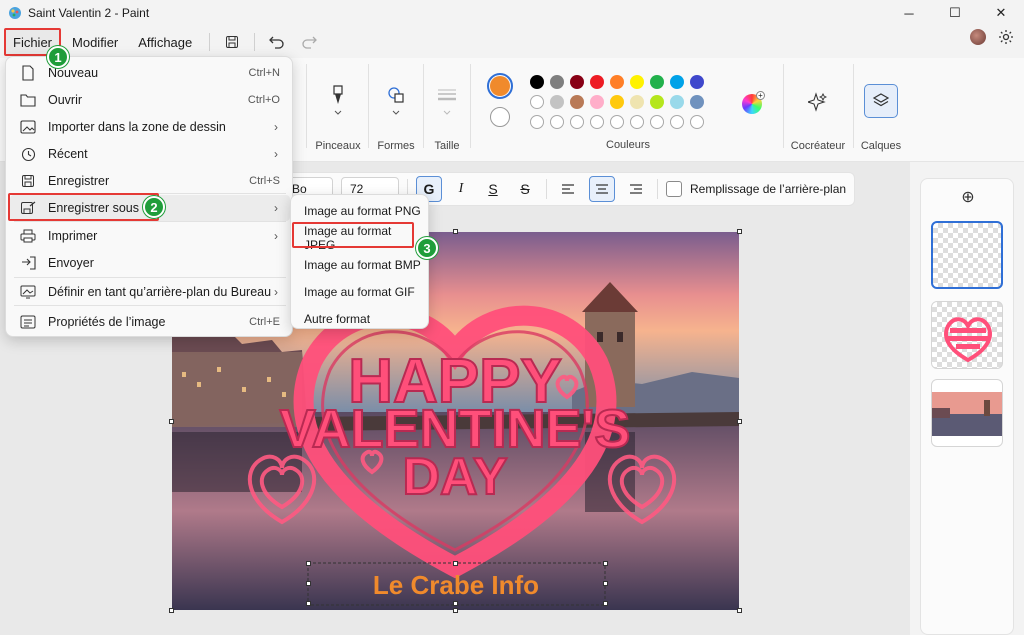 The height and width of the screenshot is (635, 1024). Describe the element at coordinates (165, 42) in the screenshot. I see `menu-affichage: Affichage` at that location.